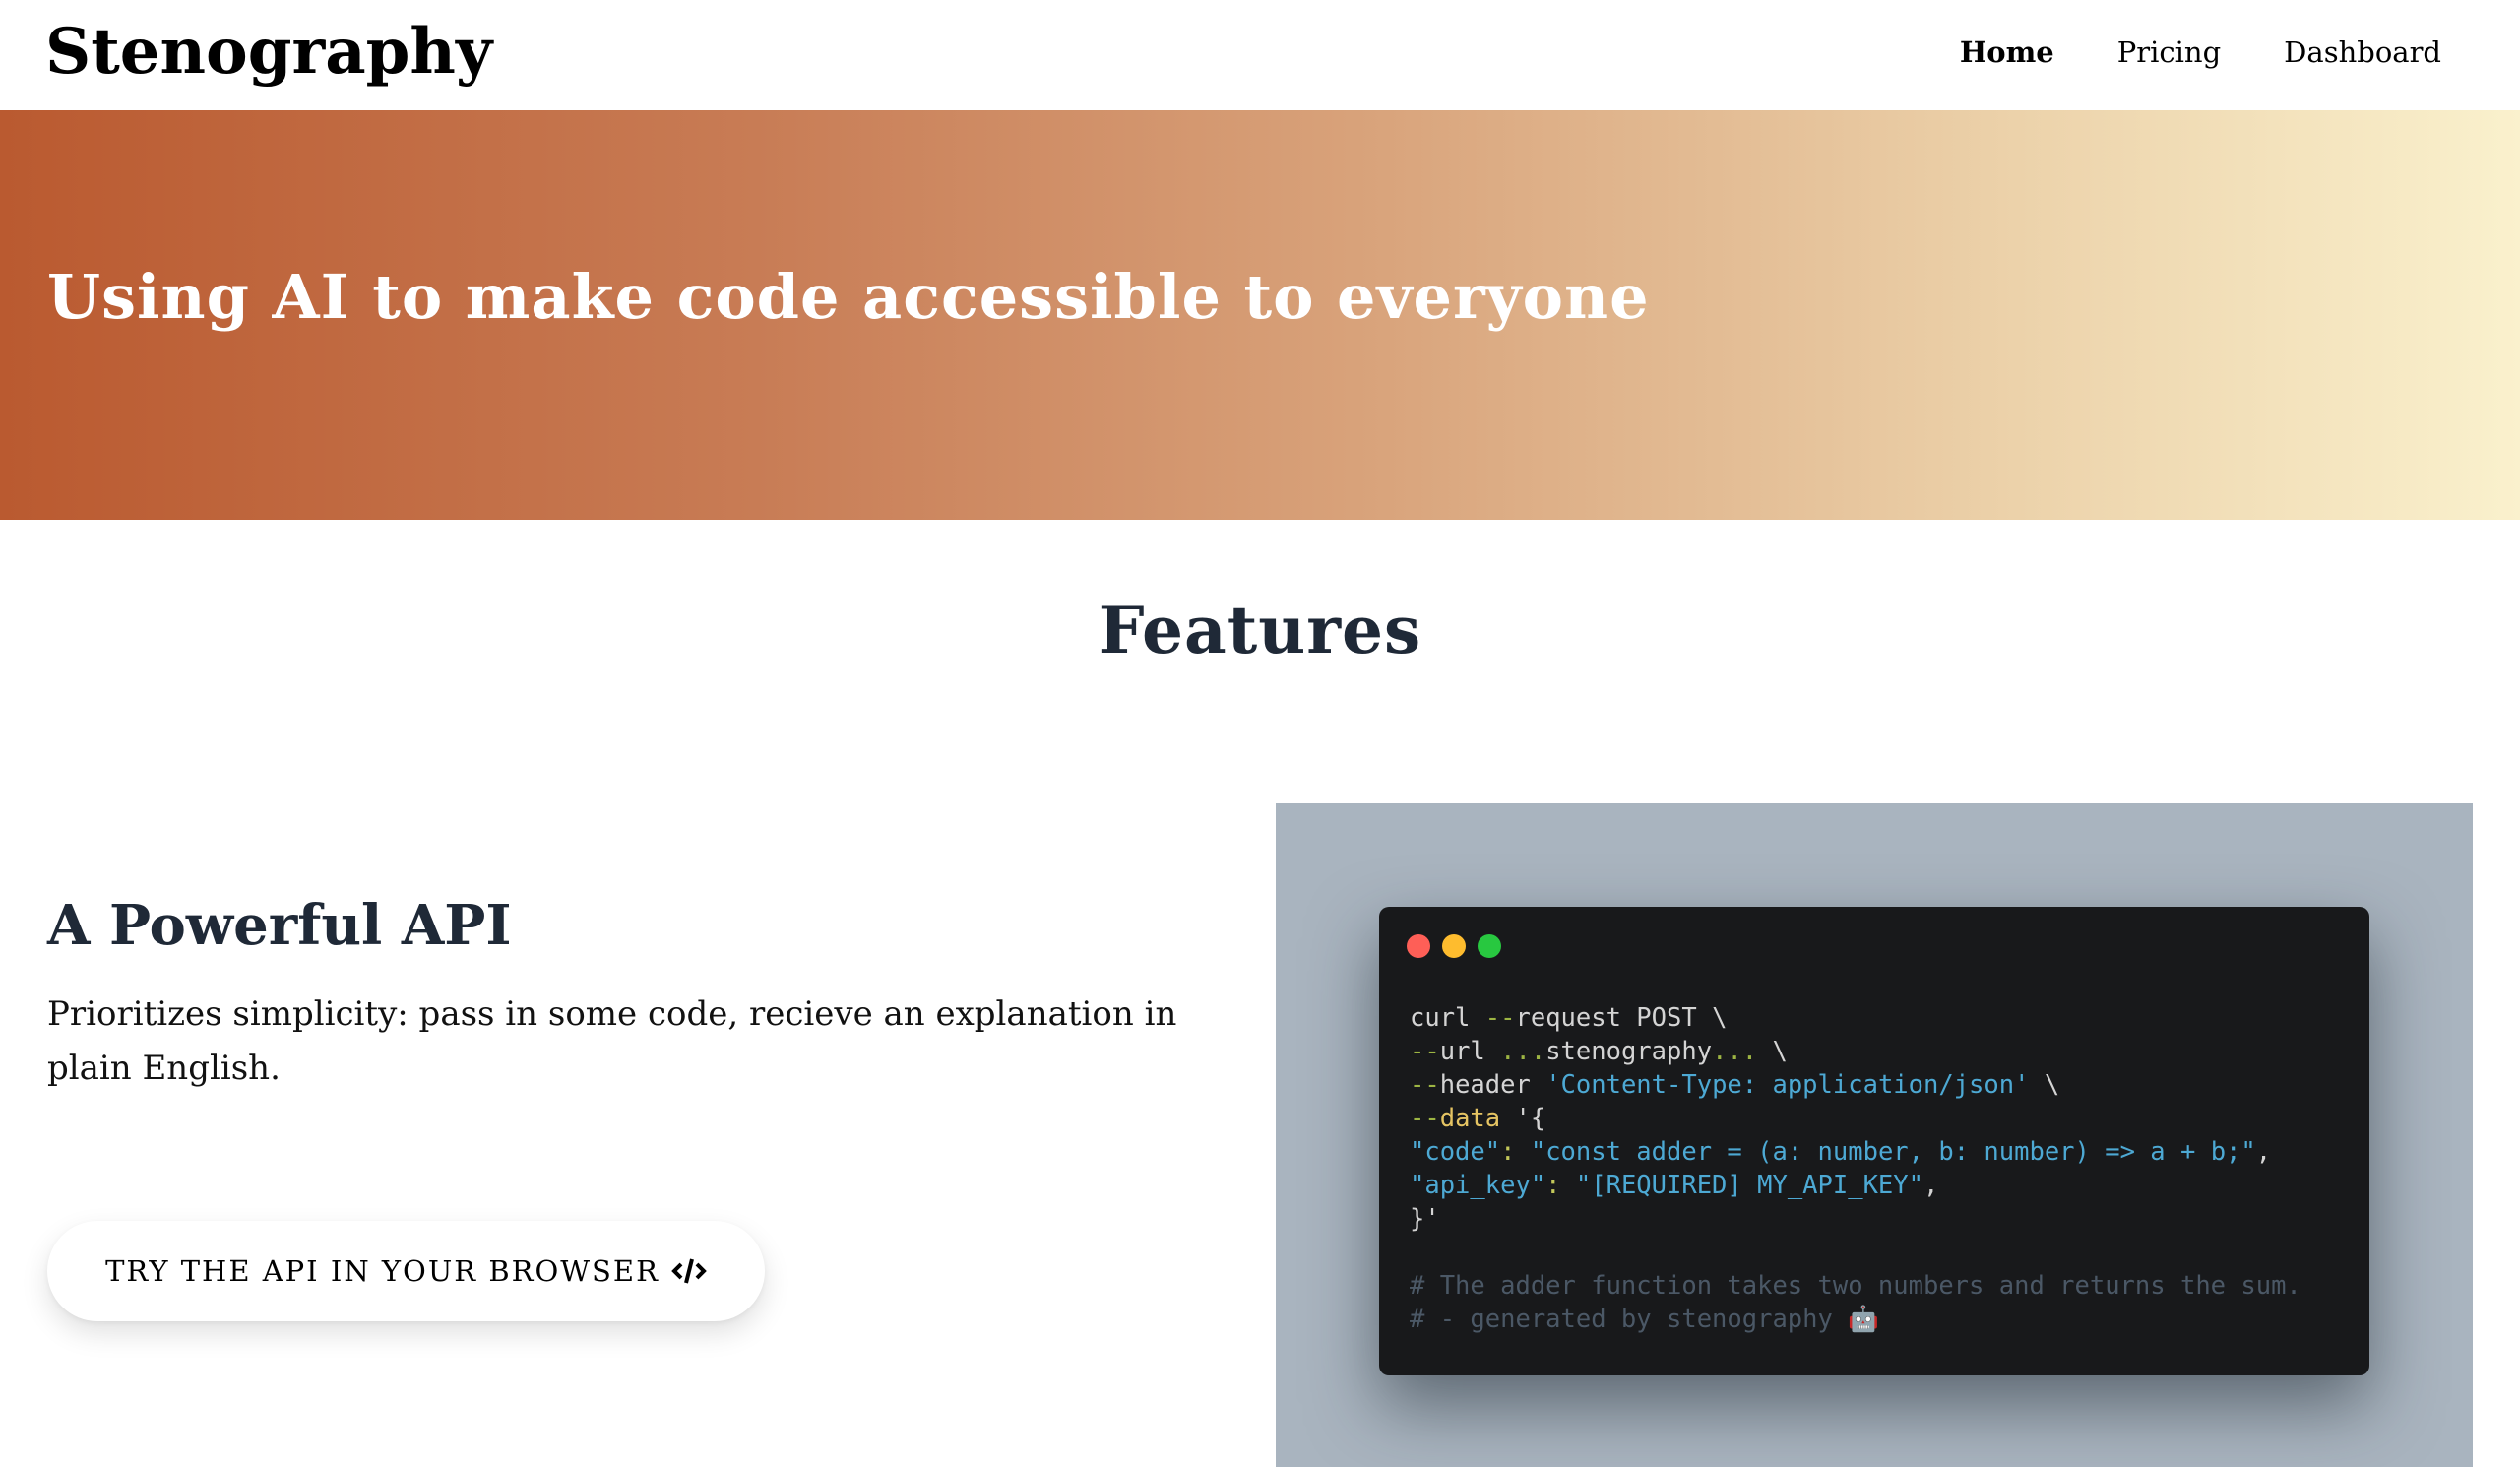 Image resolution: width=2520 pixels, height=1467 pixels. I want to click on try-api-button-label: Try the API in your browser, so click(382, 1271).